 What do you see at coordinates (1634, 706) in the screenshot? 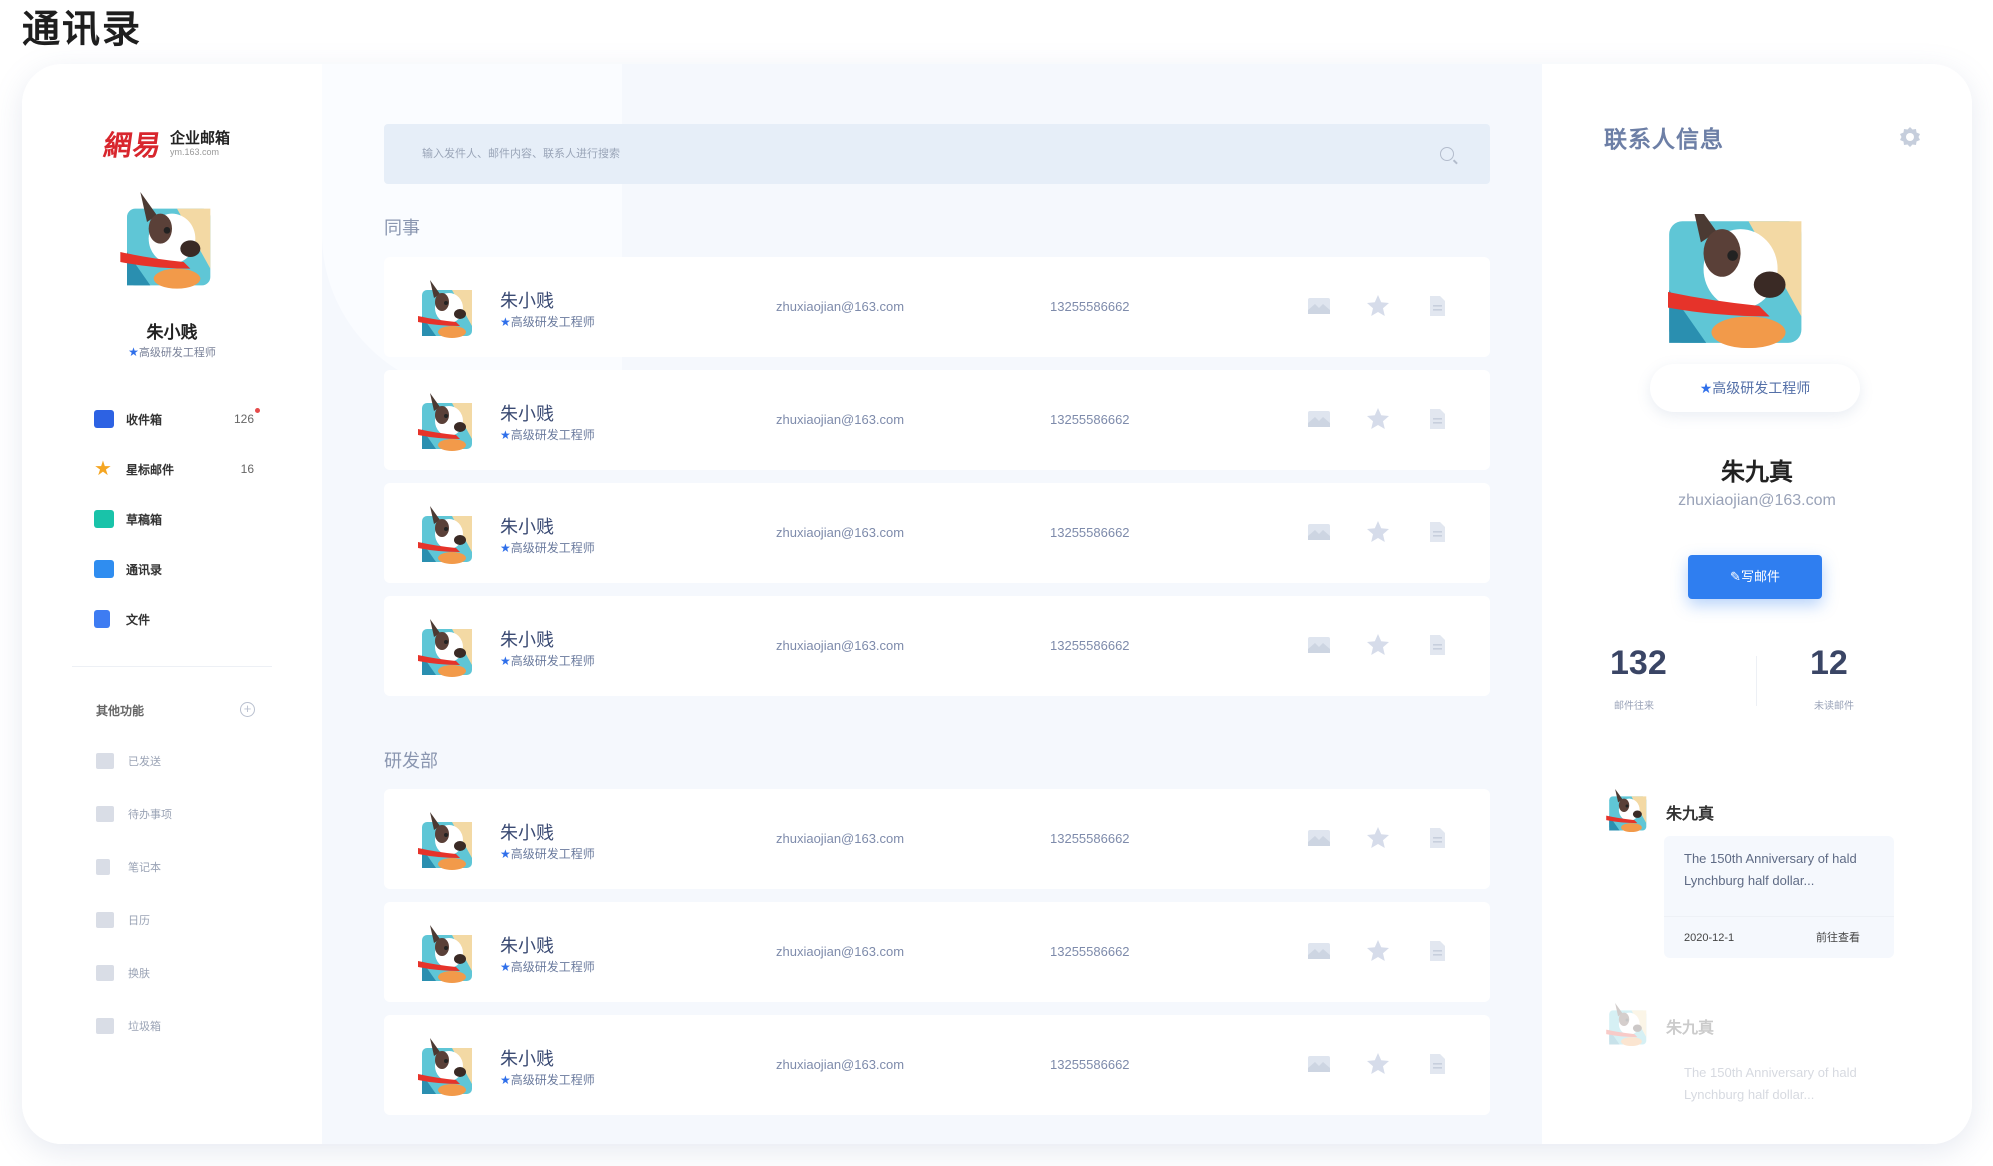
I see `stat-label: 邮件往来` at bounding box center [1634, 706].